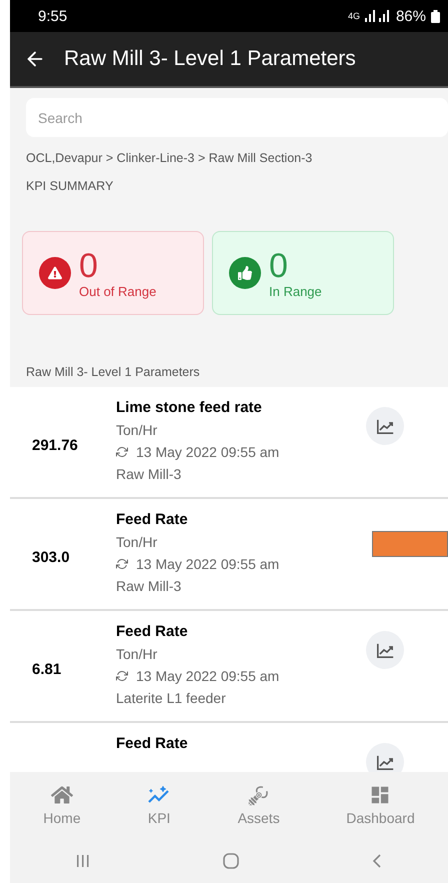 The width and height of the screenshot is (448, 883). I want to click on search-field: Search, so click(237, 117).